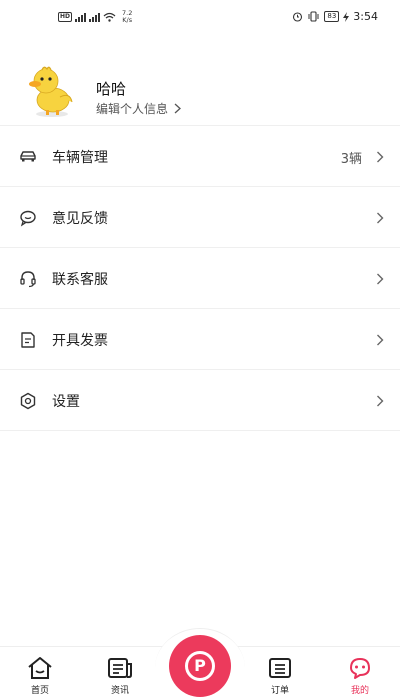 The image size is (400, 700). I want to click on edit-profile-label: 编辑个人信息, so click(132, 109).